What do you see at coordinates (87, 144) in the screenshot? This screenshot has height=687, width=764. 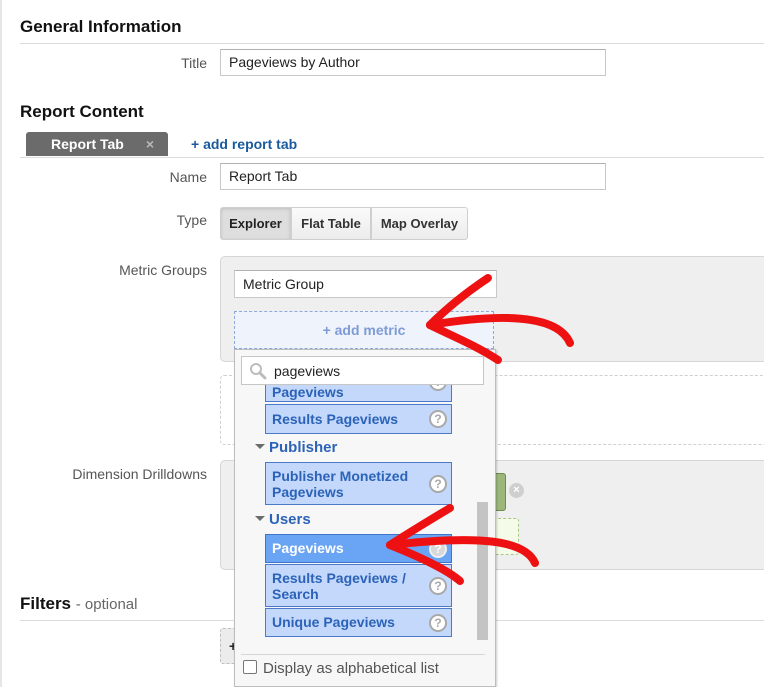 I see `report-tab-label: Report Tab` at bounding box center [87, 144].